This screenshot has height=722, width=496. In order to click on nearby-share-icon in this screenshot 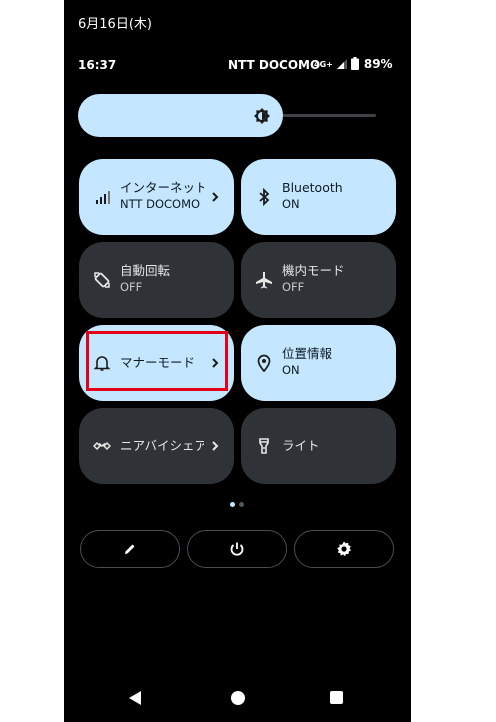, I will do `click(102, 446)`.